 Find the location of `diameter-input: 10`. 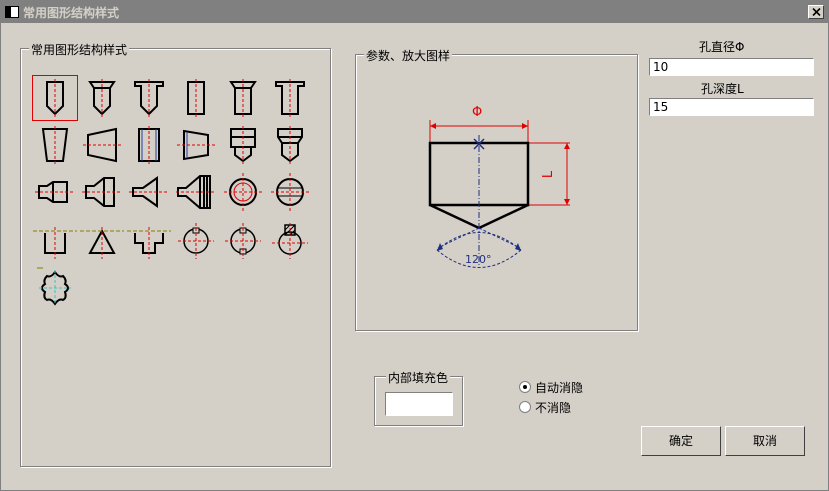

diameter-input: 10 is located at coordinates (731, 67).